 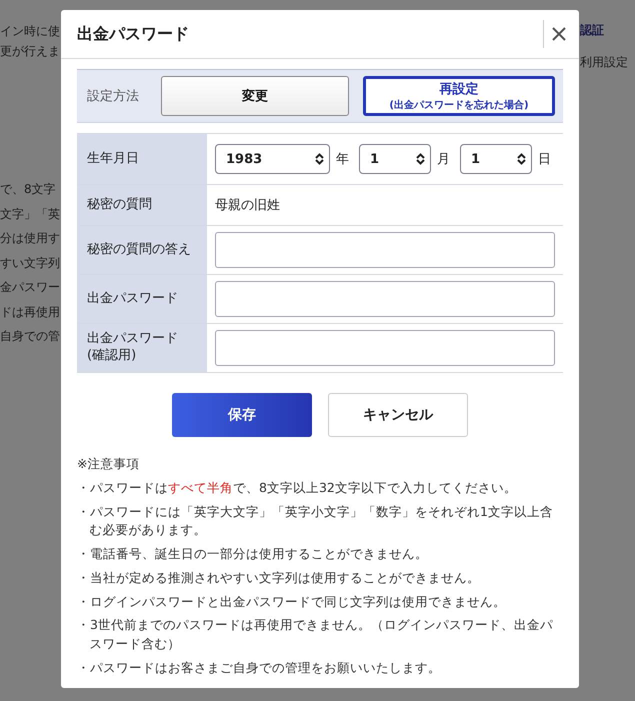 I want to click on field-label: 出金パスワード, so click(x=142, y=299).